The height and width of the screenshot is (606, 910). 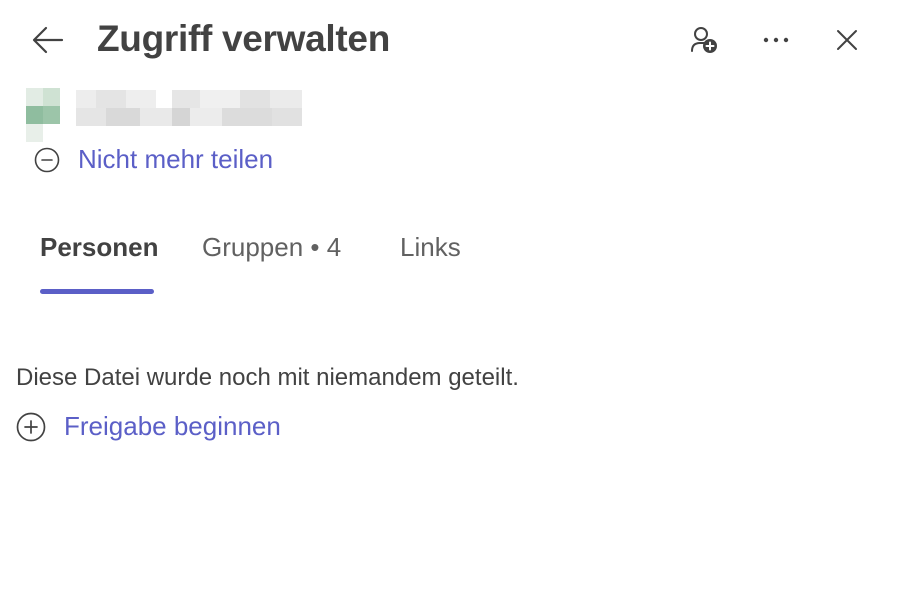 I want to click on person-add-icon, so click(x=704, y=40).